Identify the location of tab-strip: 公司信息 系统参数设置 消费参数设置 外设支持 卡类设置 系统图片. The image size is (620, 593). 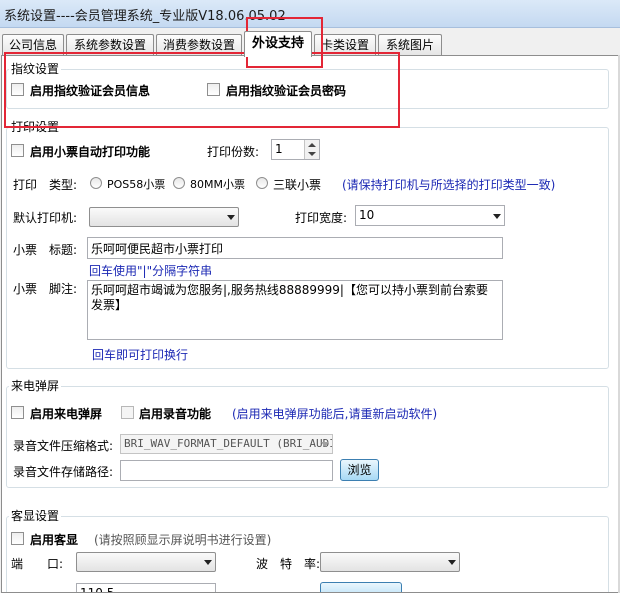
(310, 42).